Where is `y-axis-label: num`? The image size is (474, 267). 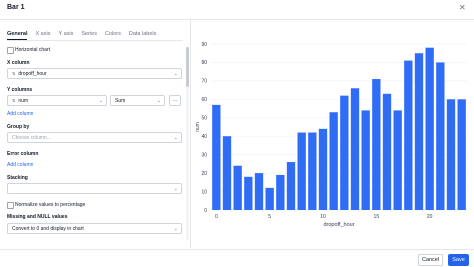
y-axis-label: num is located at coordinates (198, 127).